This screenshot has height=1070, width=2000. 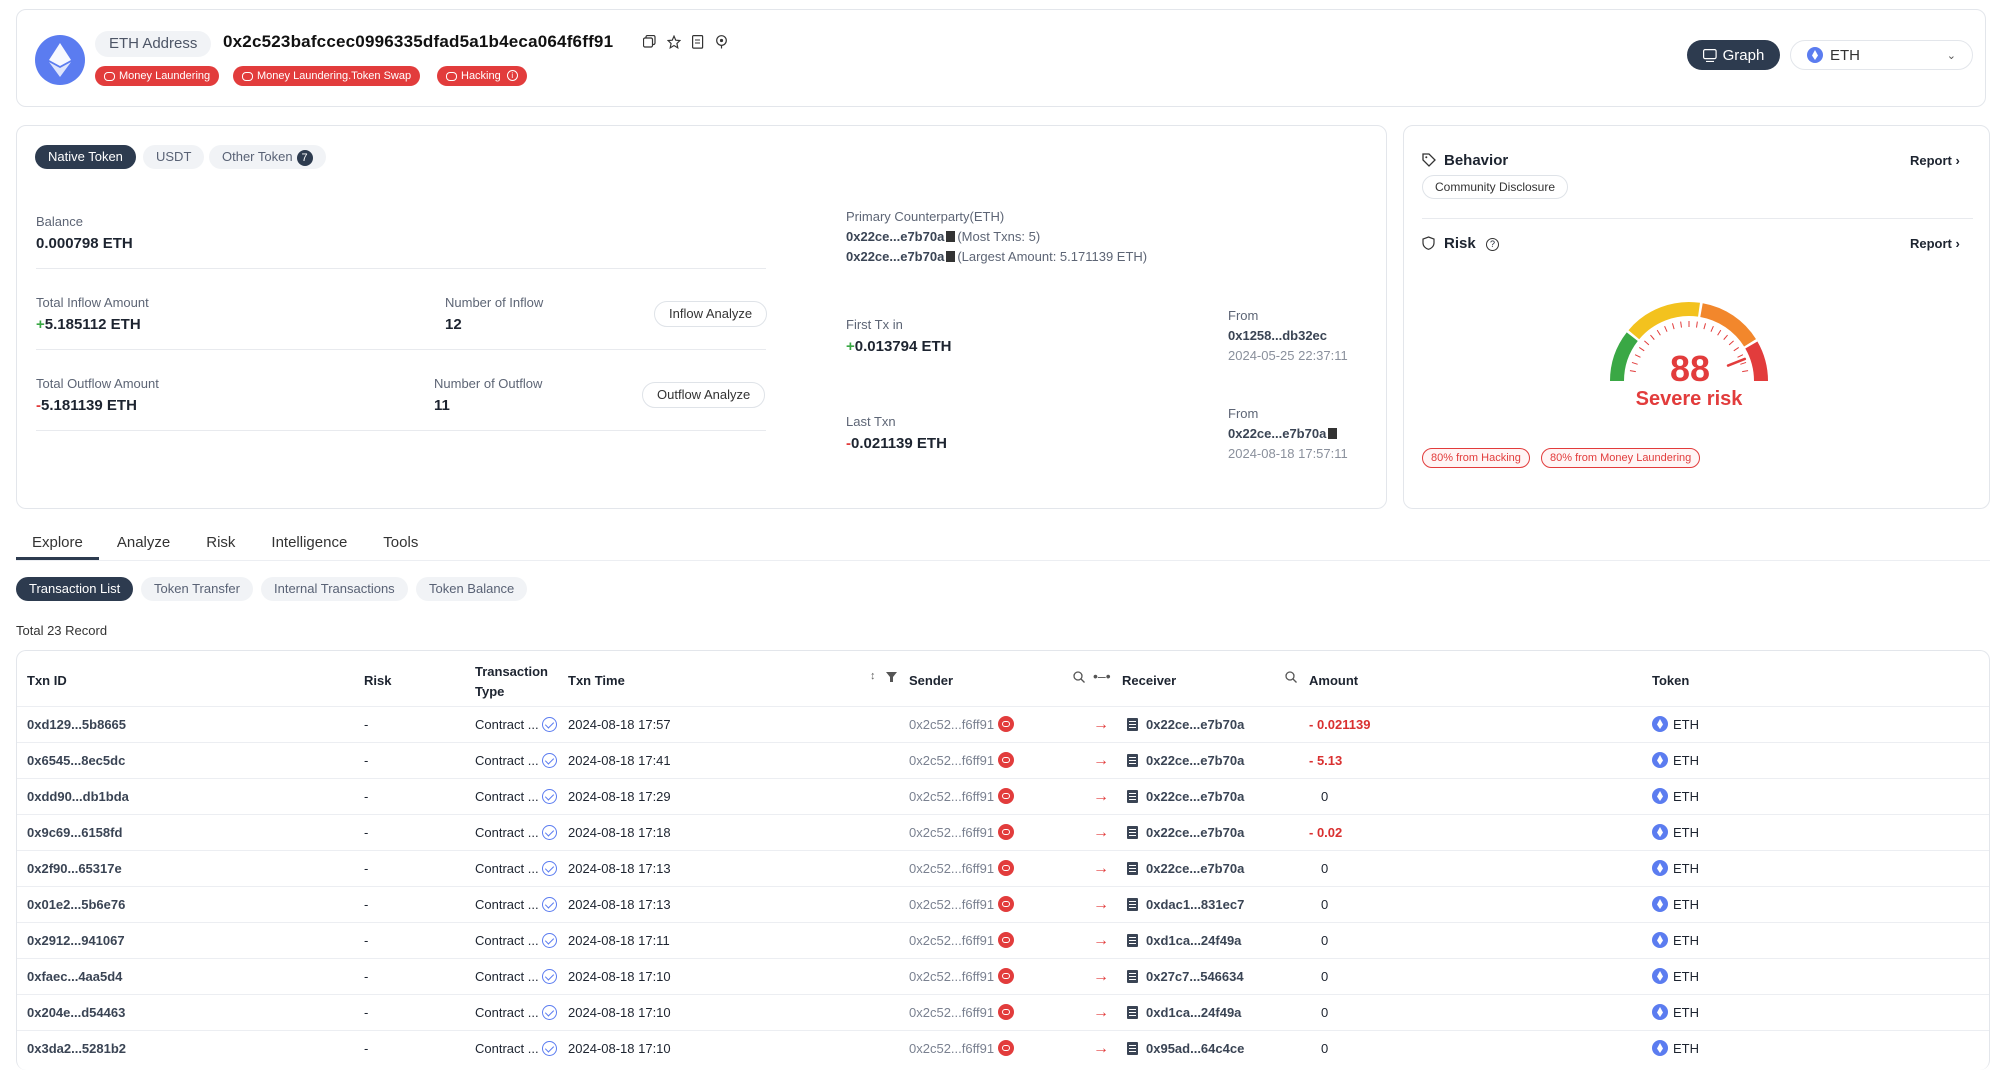 I want to click on chain-select: ETH ⌄, so click(x=1881, y=55).